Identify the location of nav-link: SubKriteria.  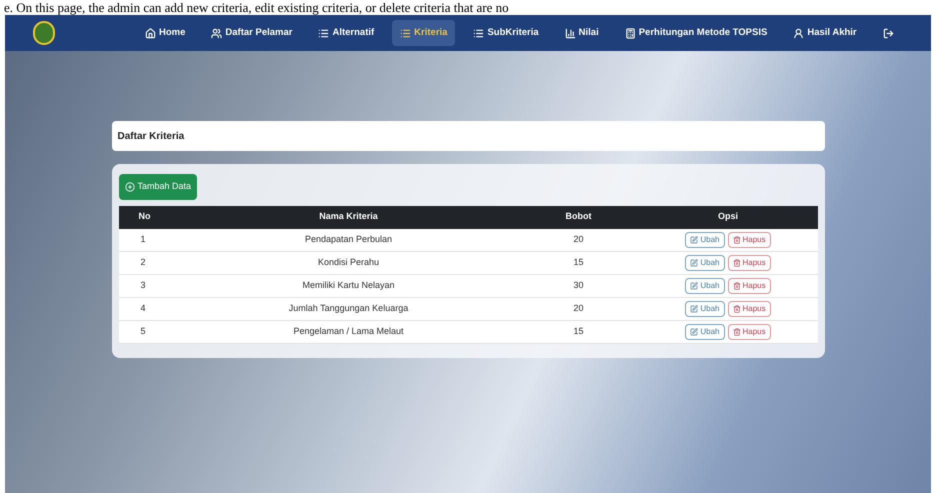
(506, 33).